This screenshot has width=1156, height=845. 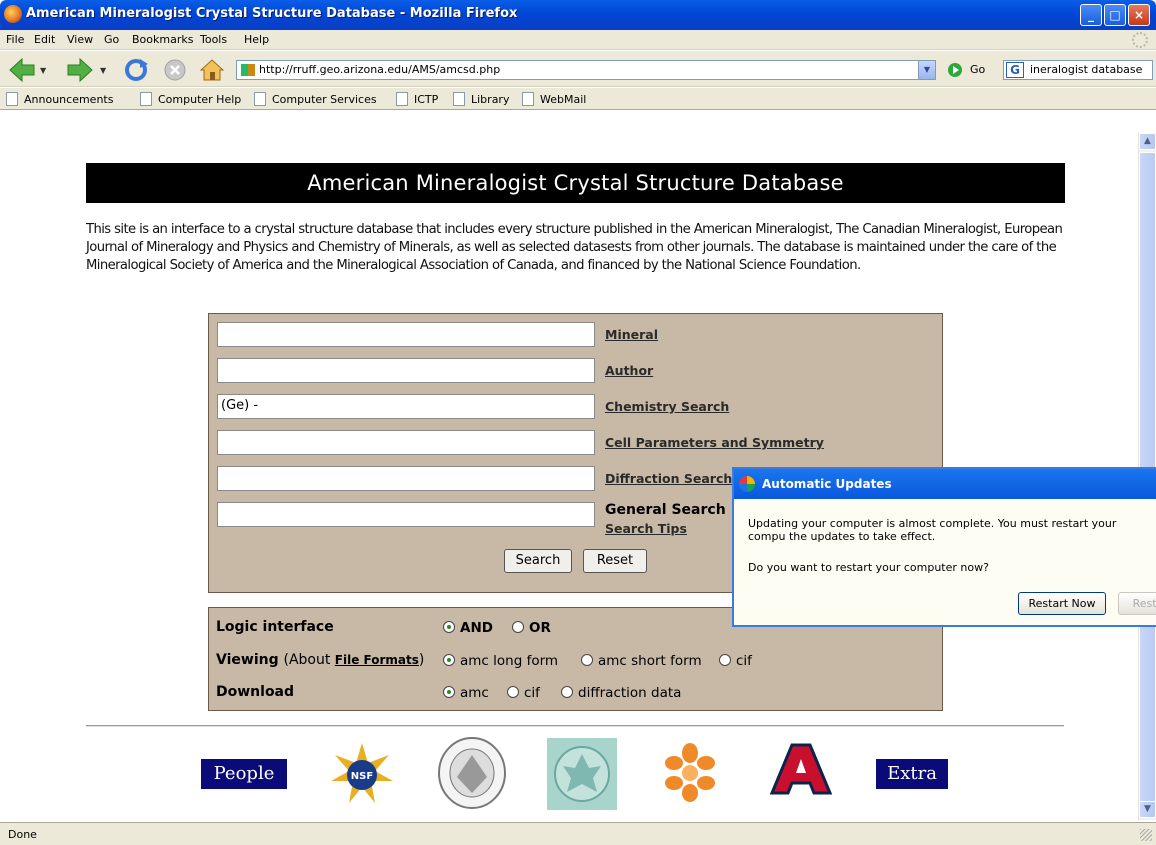 What do you see at coordinates (377, 660) in the screenshot?
I see `file-formats-link: File Formats` at bounding box center [377, 660].